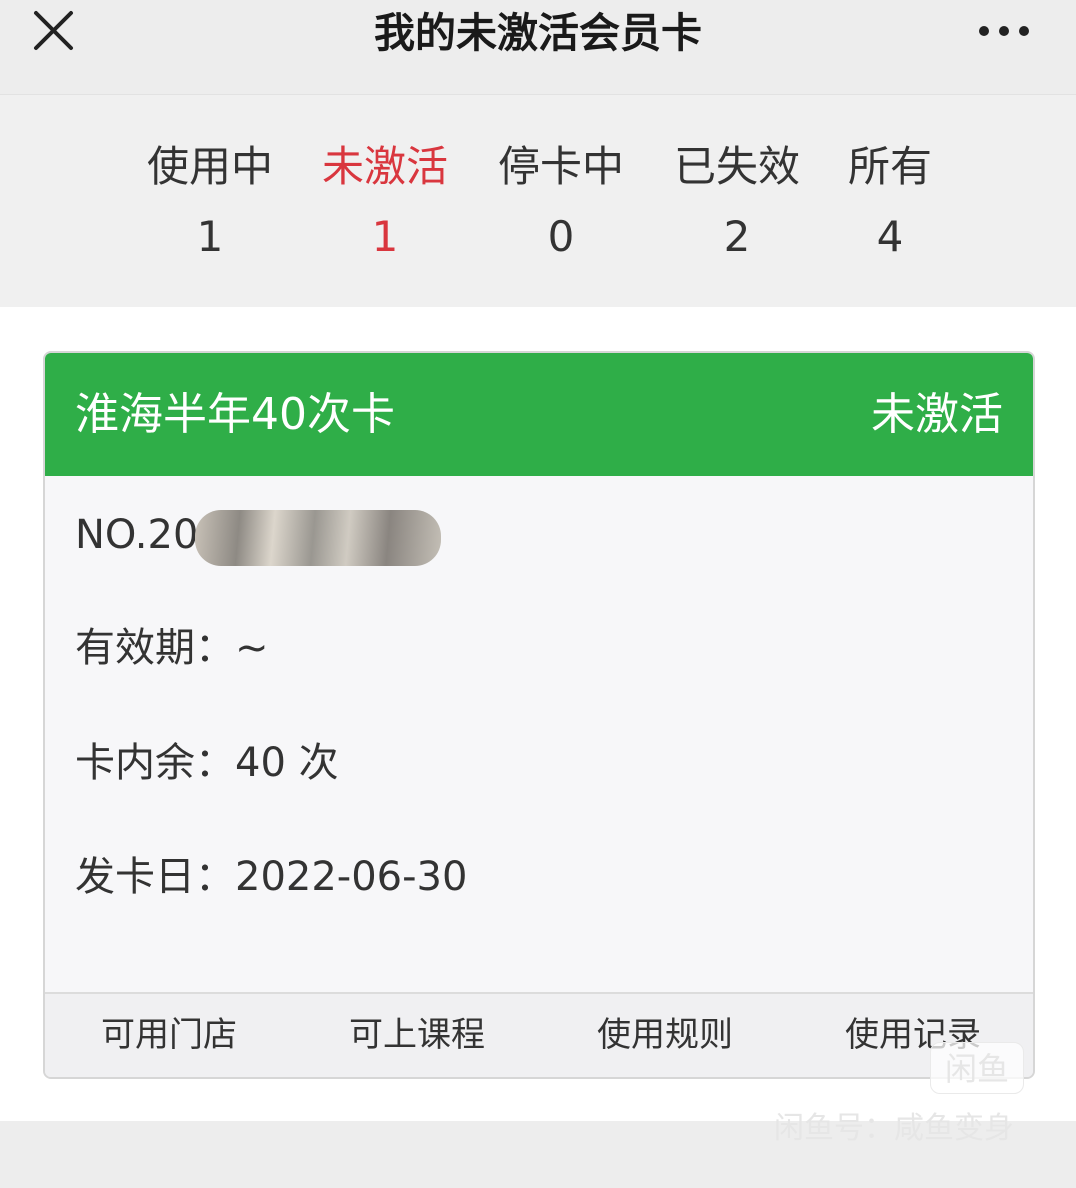 The image size is (1076, 1188). What do you see at coordinates (737, 207) in the screenshot?
I see `tab-expired: 已失效 2` at bounding box center [737, 207].